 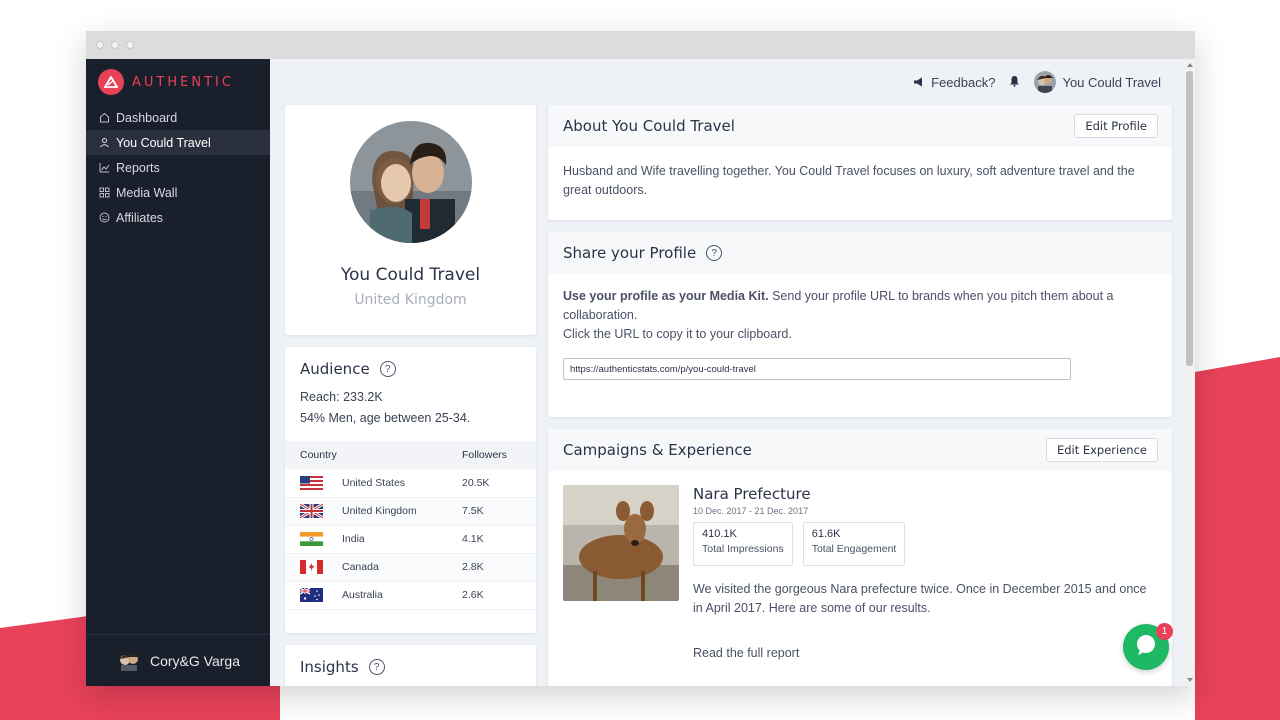 What do you see at coordinates (817, 369) in the screenshot?
I see `profile-url-input` at bounding box center [817, 369].